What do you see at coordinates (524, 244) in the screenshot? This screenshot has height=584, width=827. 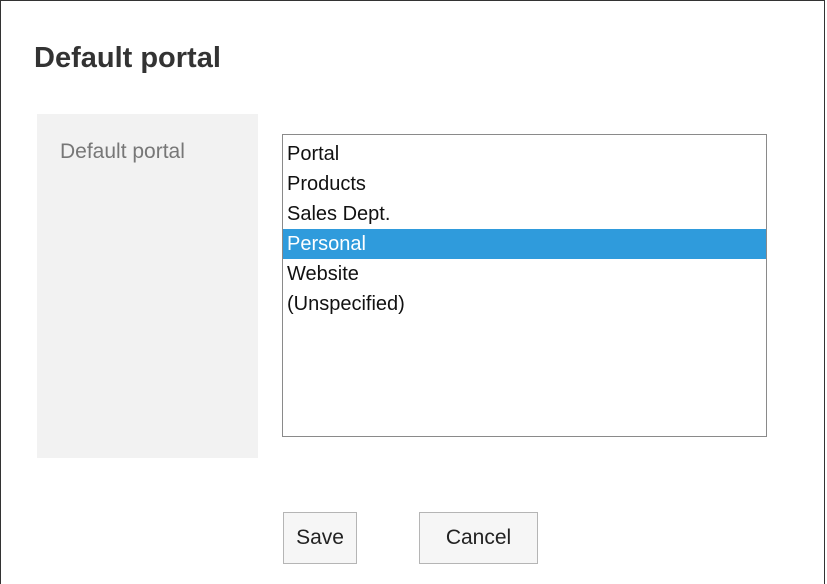 I see `listbox-option-personal: Personal` at bounding box center [524, 244].